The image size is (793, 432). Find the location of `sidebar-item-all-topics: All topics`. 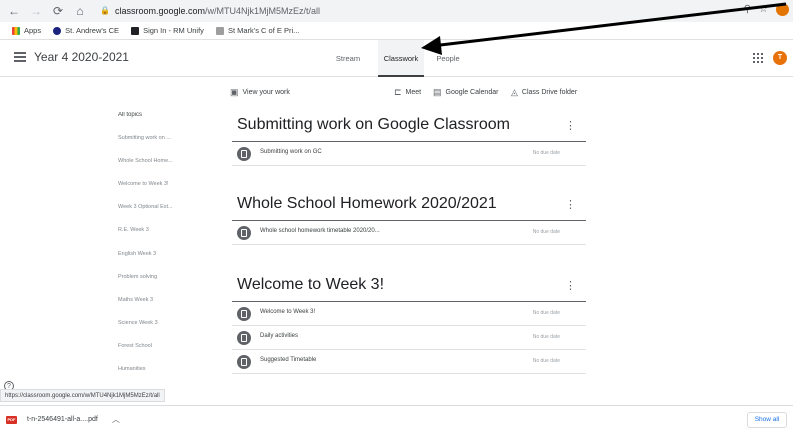

sidebar-item-all-topics: All topics is located at coordinates (168, 123).